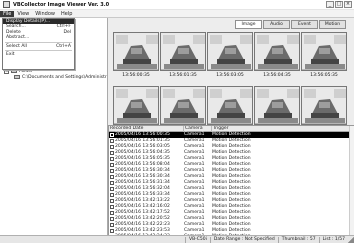 The image size is (354, 243). What do you see at coordinates (277, 75) in the screenshot?
I see `thumbnail-timestamp: 13:56:04:35` at bounding box center [277, 75].